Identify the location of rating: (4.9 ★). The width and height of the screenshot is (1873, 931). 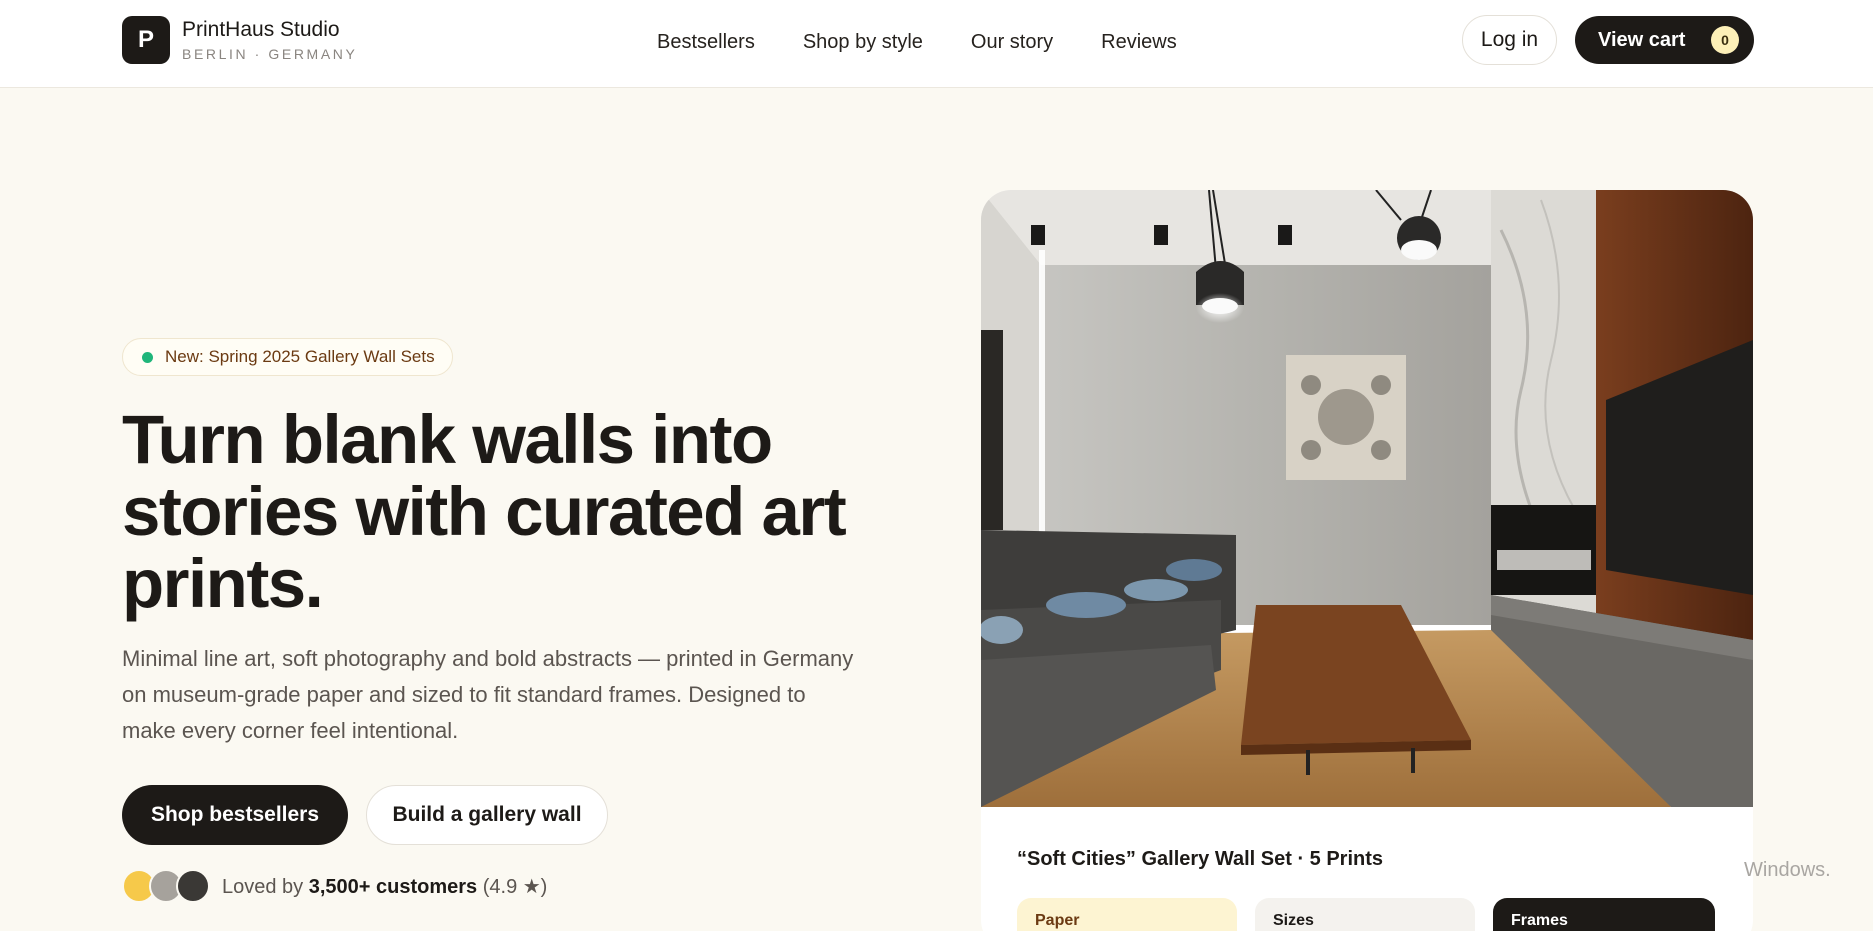
(515, 886).